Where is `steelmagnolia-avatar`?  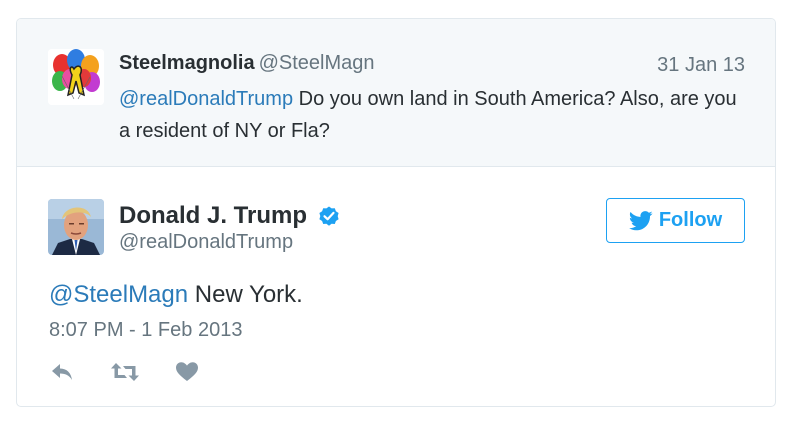
steelmagnolia-avatar is located at coordinates (76, 77).